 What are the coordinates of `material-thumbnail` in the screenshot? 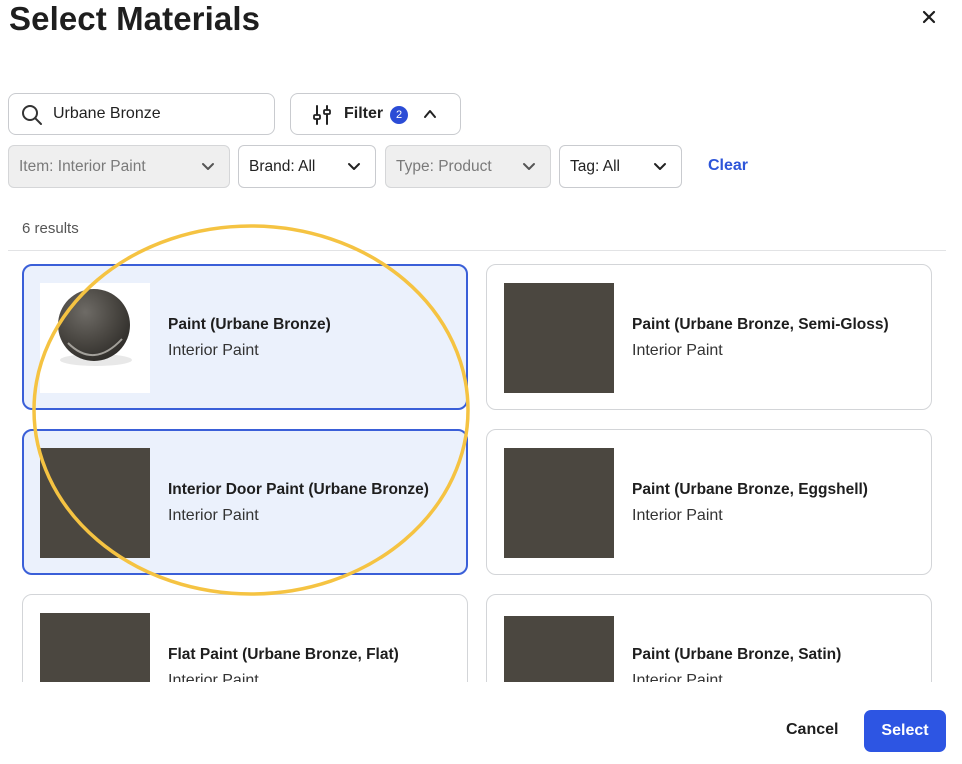 It's located at (95, 338).